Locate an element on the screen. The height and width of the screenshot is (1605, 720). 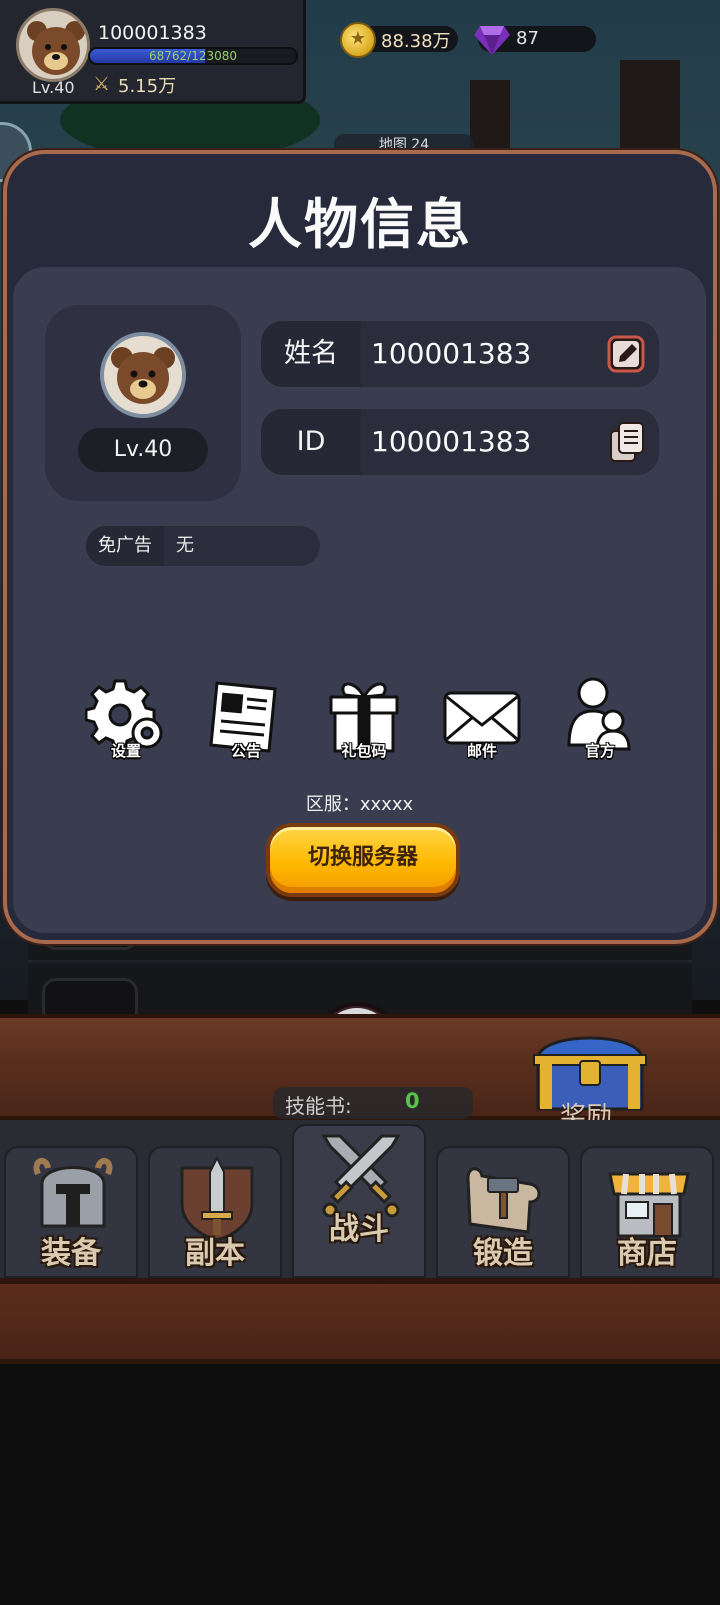
avatar-card: Lv.40 is located at coordinates (143, 403).